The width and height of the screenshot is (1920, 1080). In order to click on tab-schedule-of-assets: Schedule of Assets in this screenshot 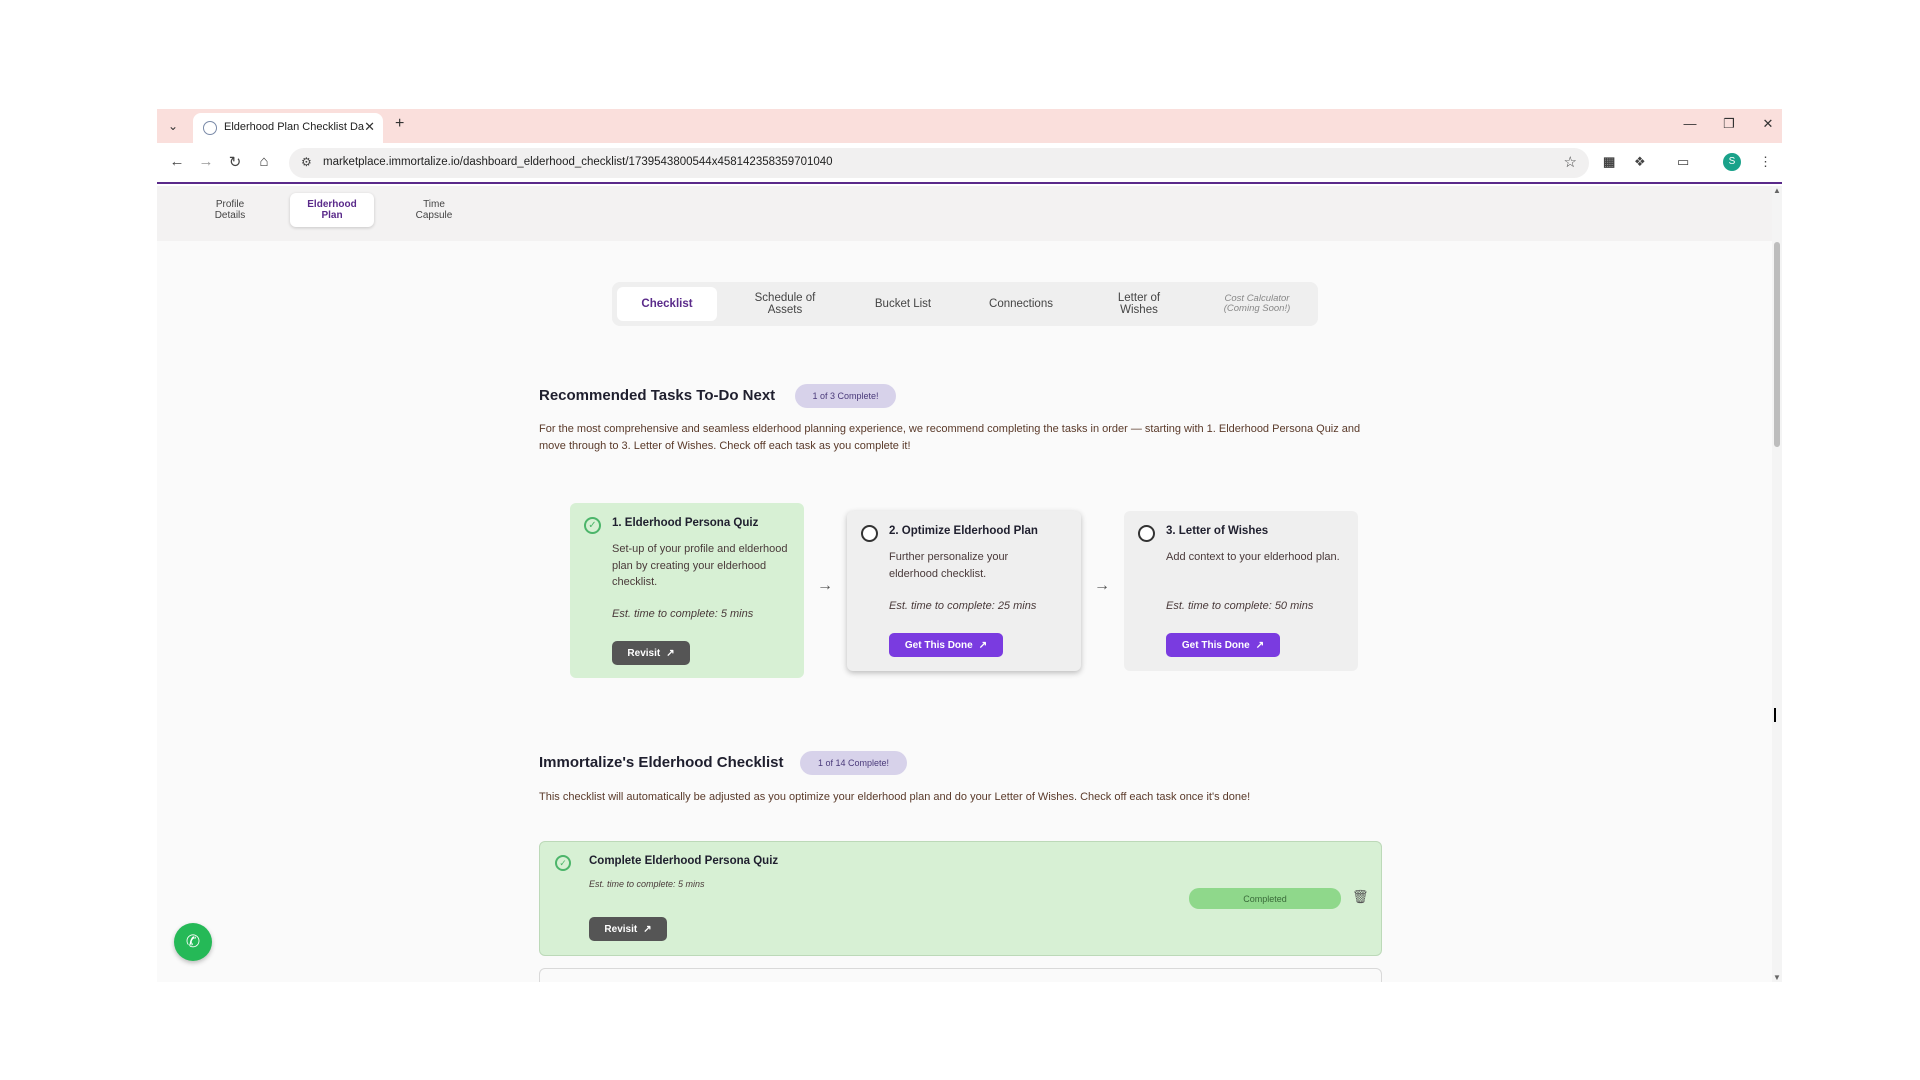, I will do `click(785, 304)`.